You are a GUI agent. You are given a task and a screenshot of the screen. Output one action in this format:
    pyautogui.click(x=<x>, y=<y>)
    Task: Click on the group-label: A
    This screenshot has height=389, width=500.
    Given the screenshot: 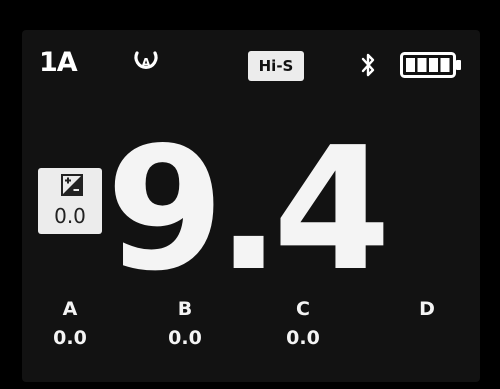 What is the action you would take?
    pyautogui.click(x=70, y=309)
    